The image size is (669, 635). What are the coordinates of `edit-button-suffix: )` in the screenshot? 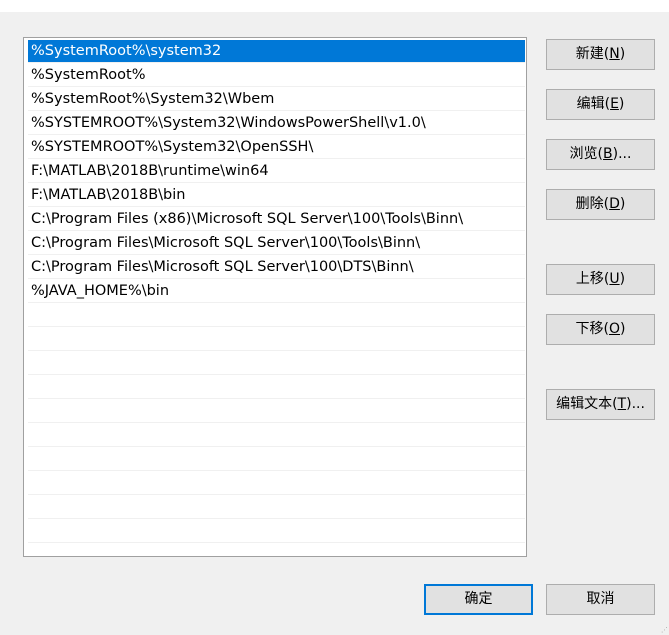 It's located at (621, 104).